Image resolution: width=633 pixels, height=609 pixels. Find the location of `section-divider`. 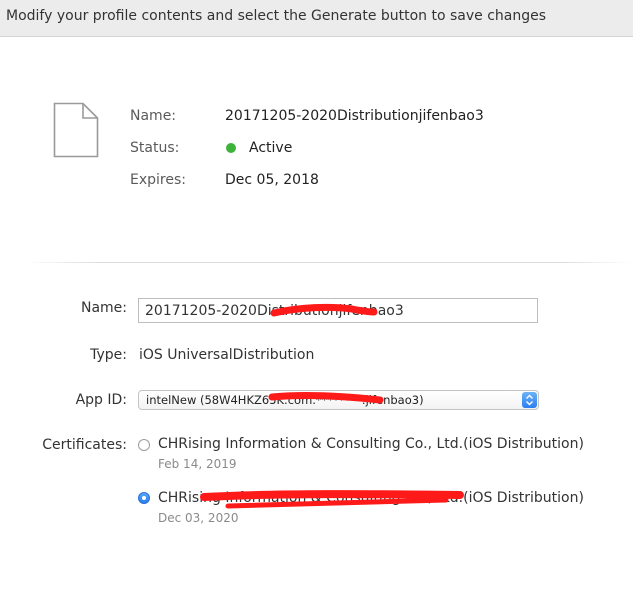

section-divider is located at coordinates (329, 262).